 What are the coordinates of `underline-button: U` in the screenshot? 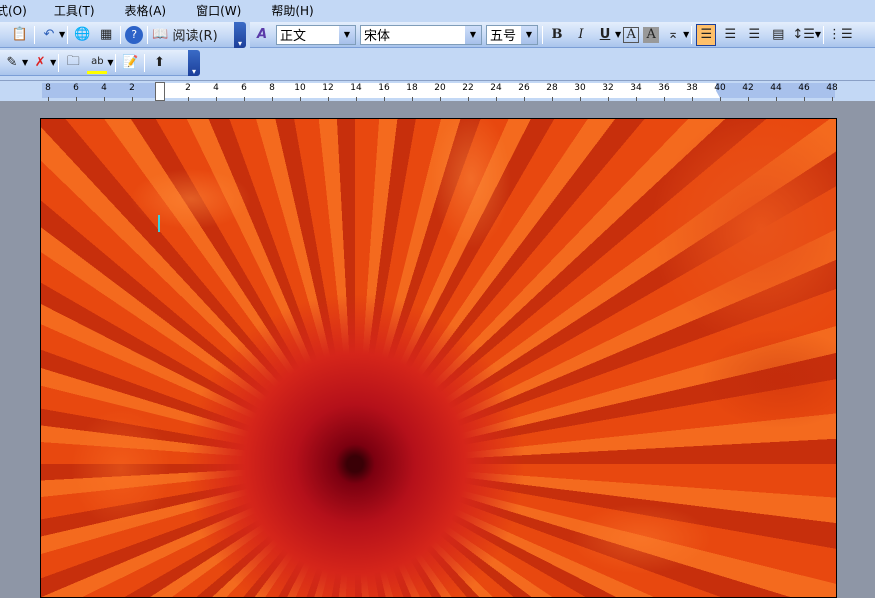 It's located at (605, 35).